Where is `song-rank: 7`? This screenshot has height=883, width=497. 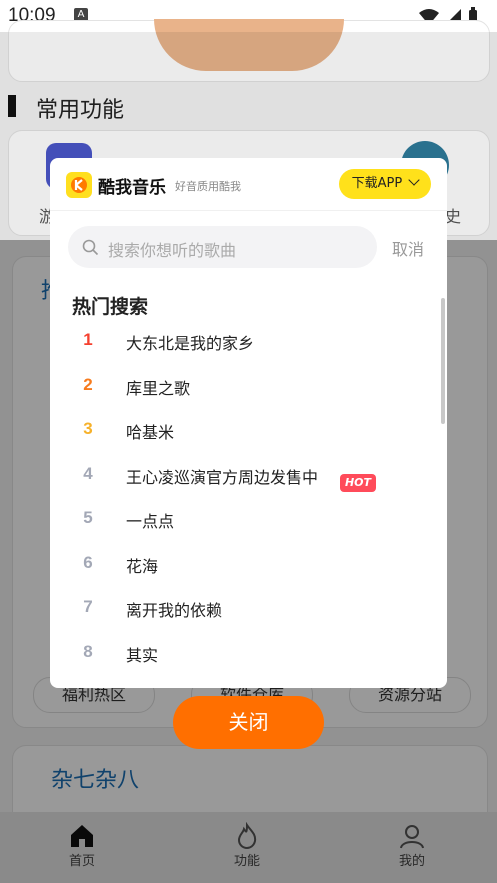
song-rank: 7 is located at coordinates (88, 606).